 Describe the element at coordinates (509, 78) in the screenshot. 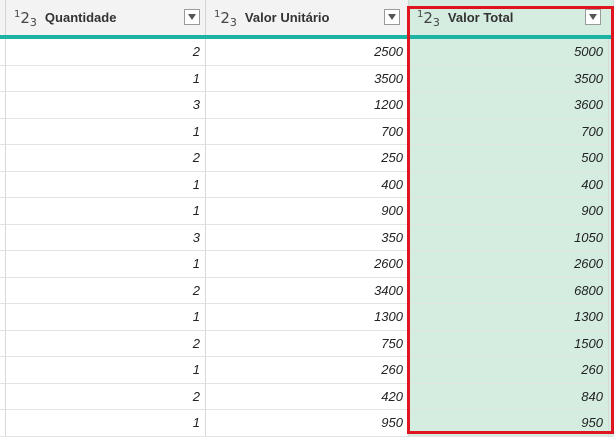

I see `valor-total-cell: 3500` at that location.